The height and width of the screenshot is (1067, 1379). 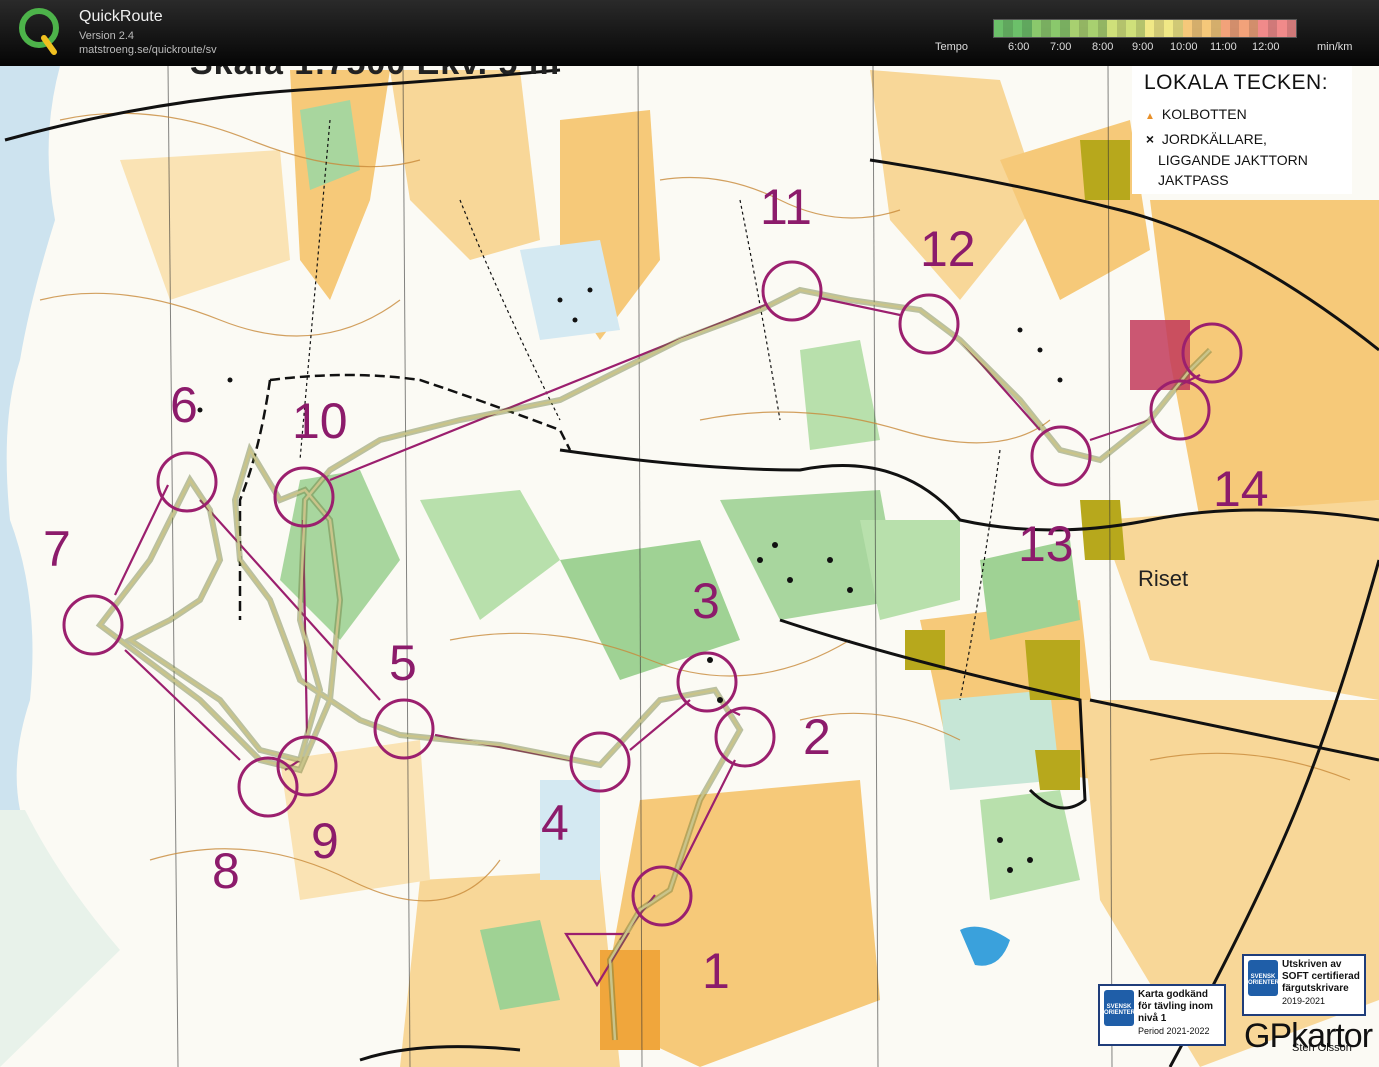 I want to click on cross-icon: ×, so click(x=1150, y=139).